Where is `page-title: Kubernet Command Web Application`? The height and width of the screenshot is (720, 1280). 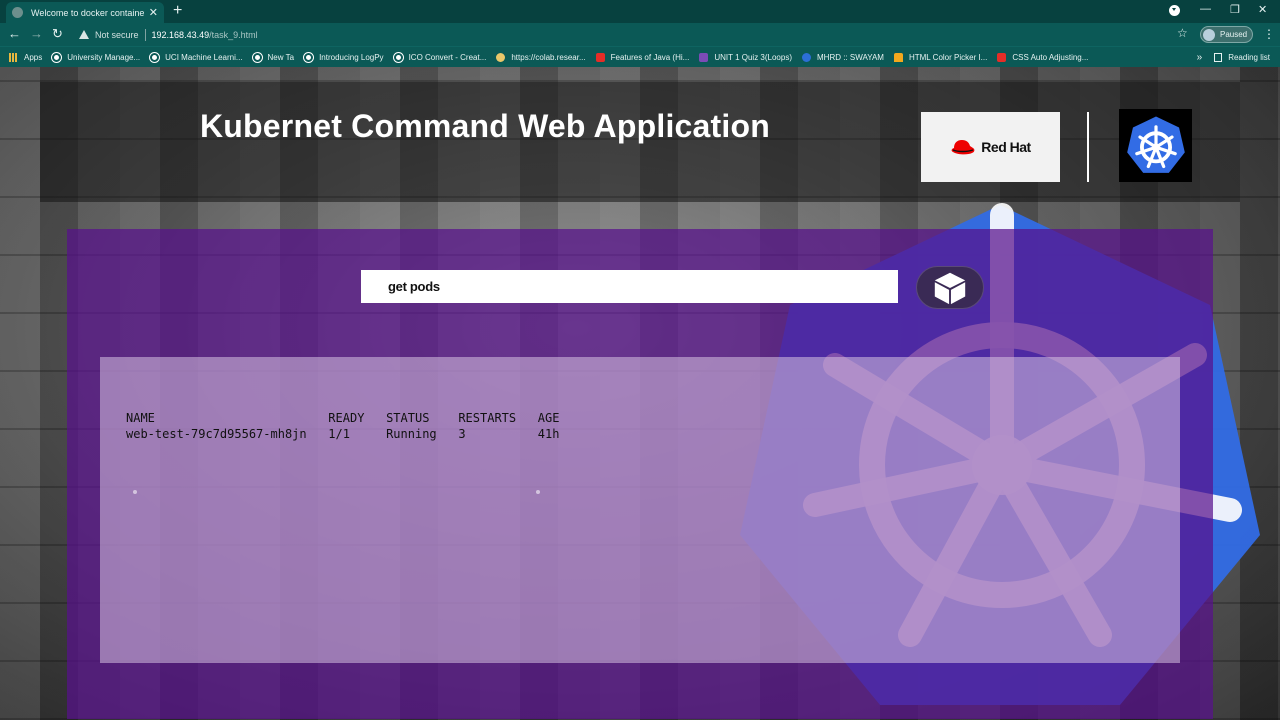 page-title: Kubernet Command Web Application is located at coordinates (485, 126).